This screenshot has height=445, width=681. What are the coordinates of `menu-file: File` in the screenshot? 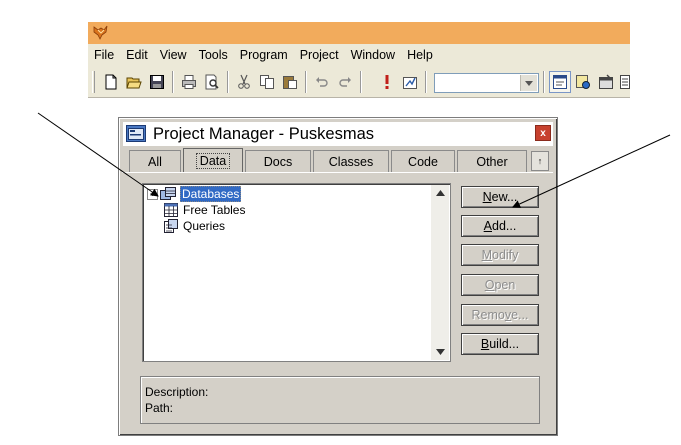 It's located at (104, 55).